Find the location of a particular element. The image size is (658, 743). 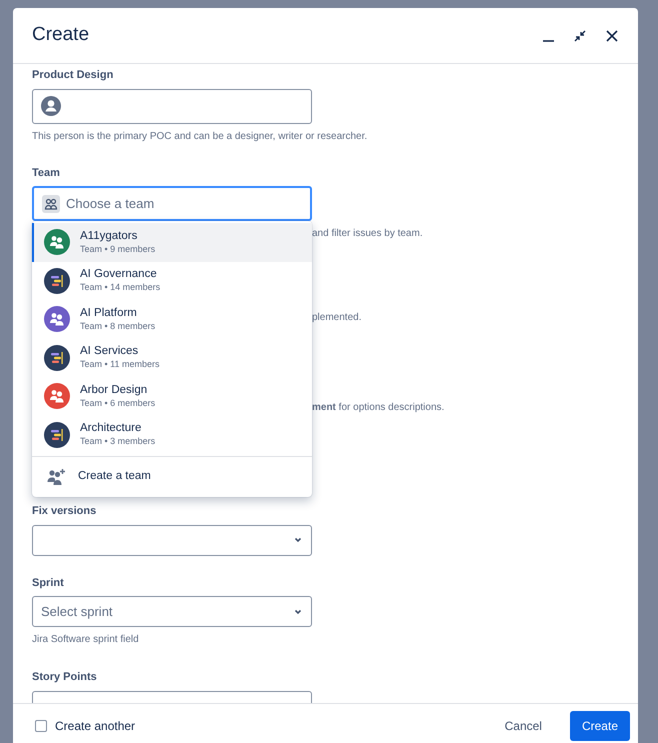

field-label: Sprint is located at coordinates (48, 583).